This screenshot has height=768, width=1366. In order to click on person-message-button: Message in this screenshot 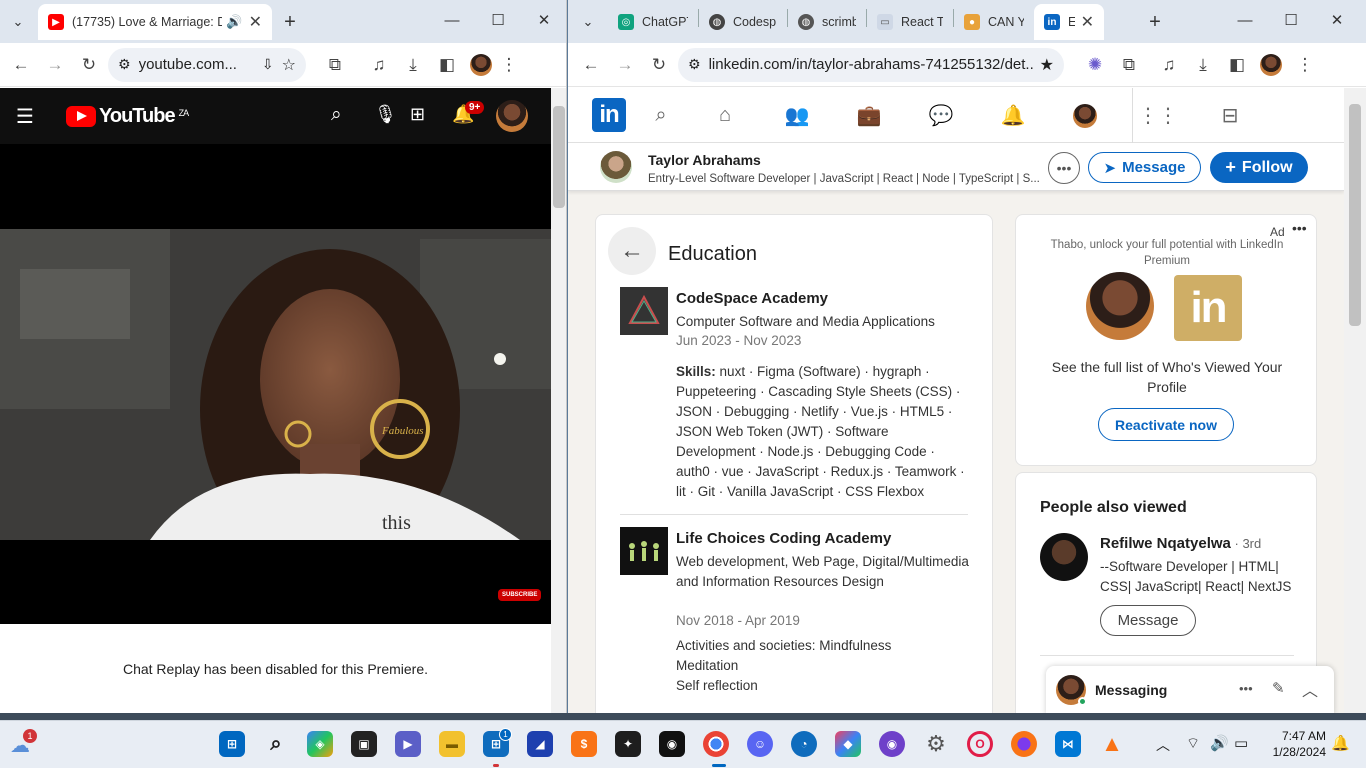, I will do `click(1148, 620)`.